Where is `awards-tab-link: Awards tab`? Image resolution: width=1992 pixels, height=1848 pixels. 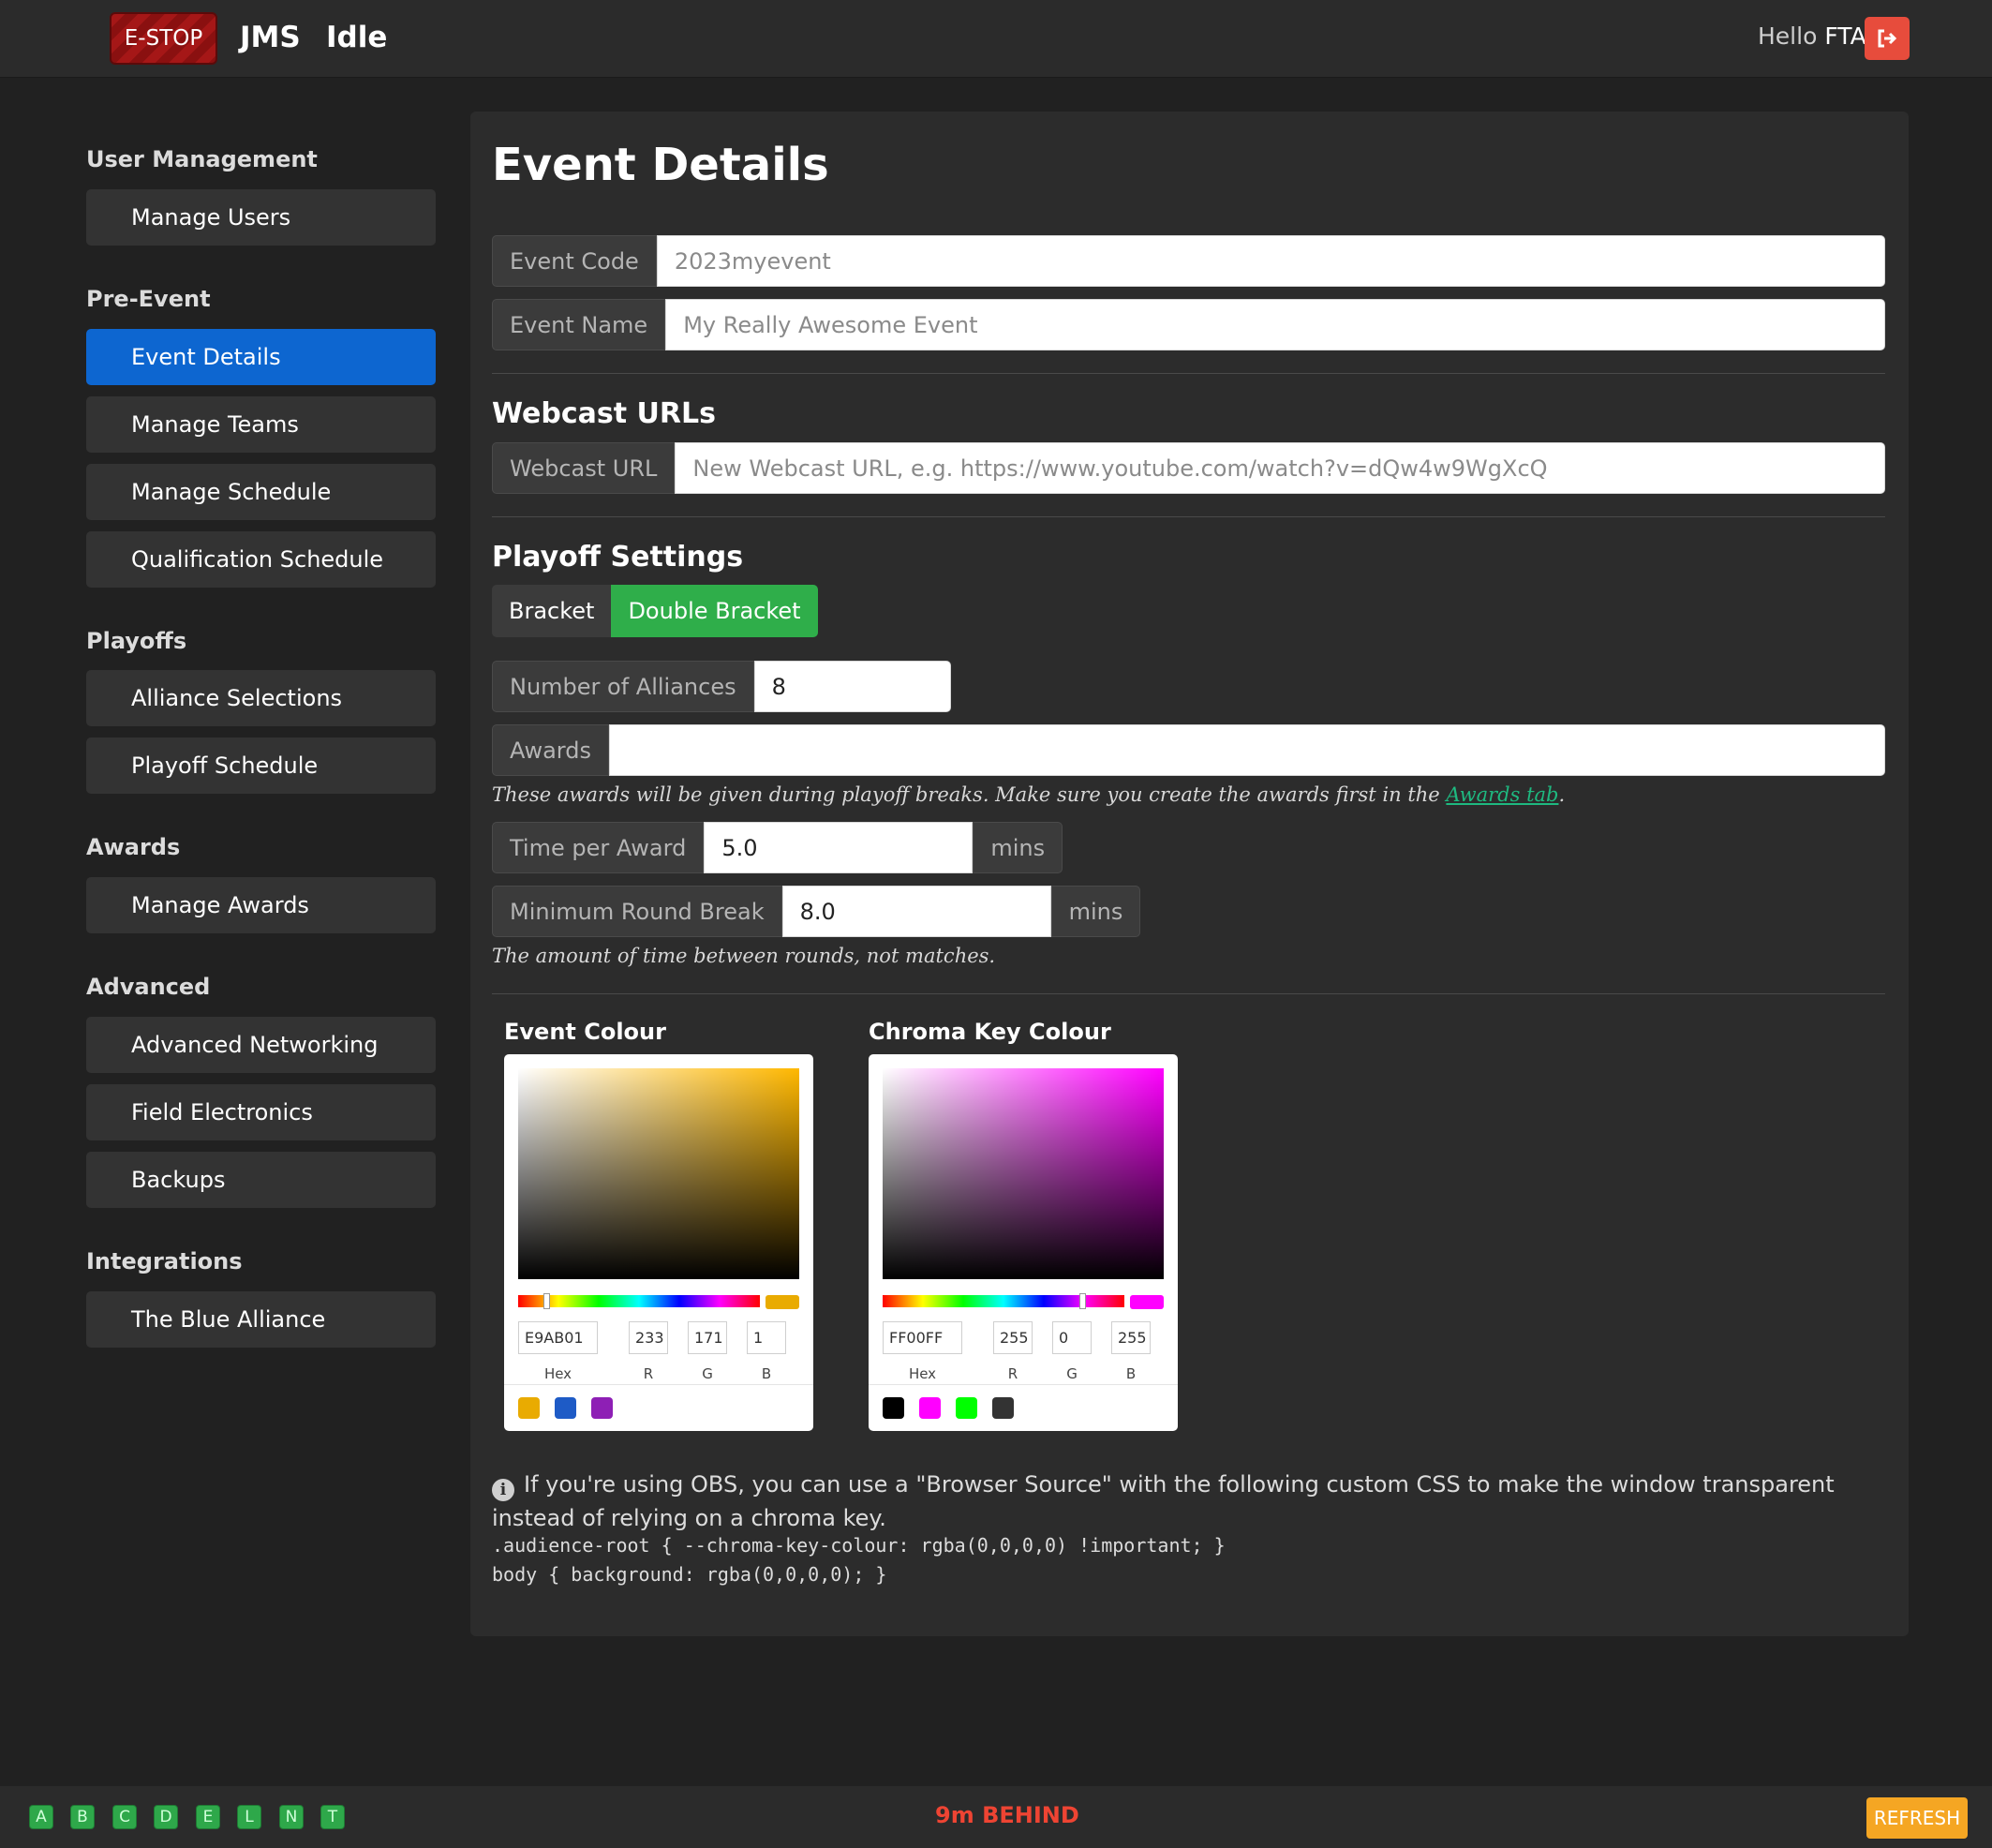 awards-tab-link: Awards tab is located at coordinates (1502, 794).